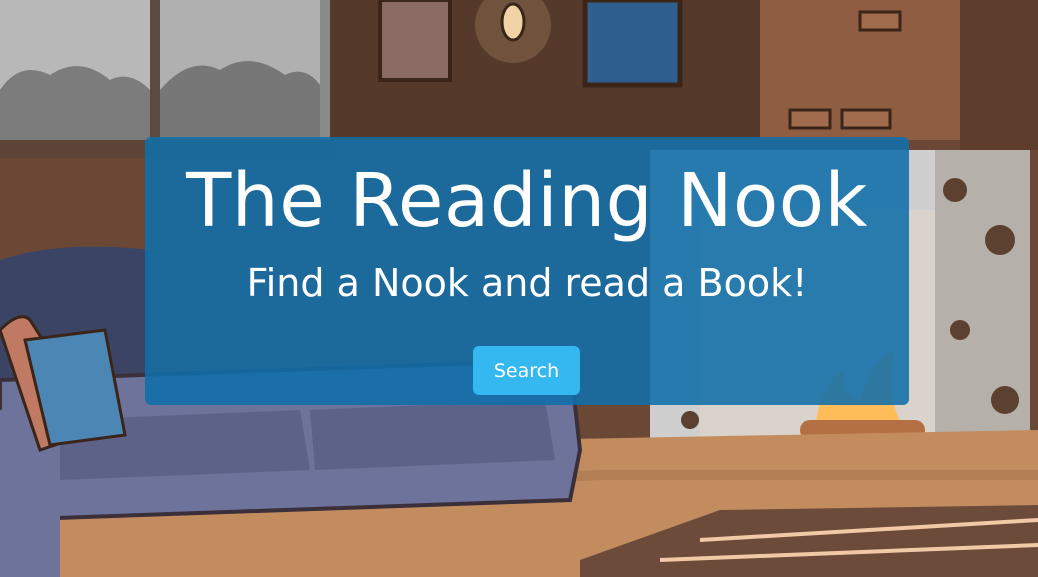 Image resolution: width=1038 pixels, height=577 pixels. I want to click on window-illustration, so click(167, 79).